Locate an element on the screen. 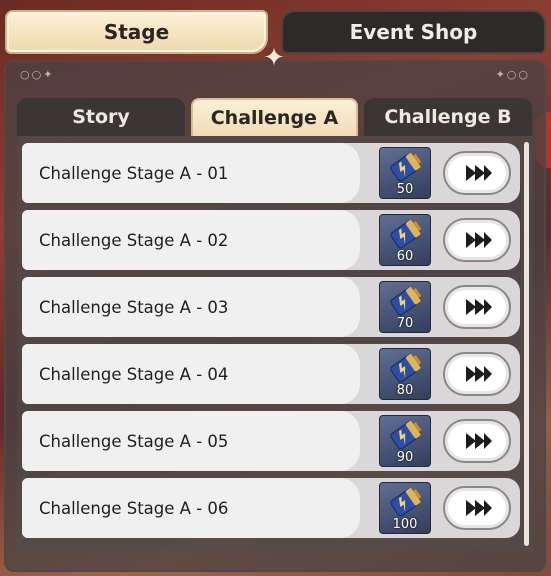  tab-challenge-a: Challenge A is located at coordinates (274, 117).